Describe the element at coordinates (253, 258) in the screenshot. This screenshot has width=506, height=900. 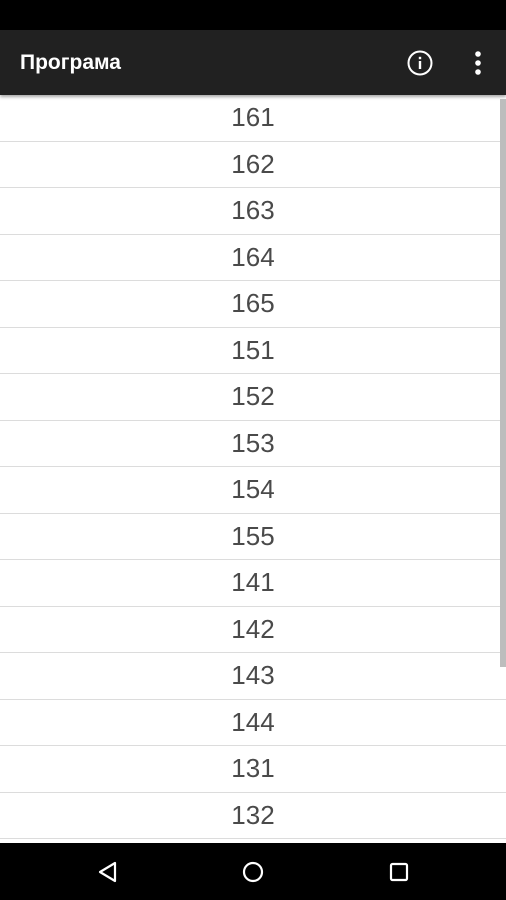
I see `list-item: 164` at that location.